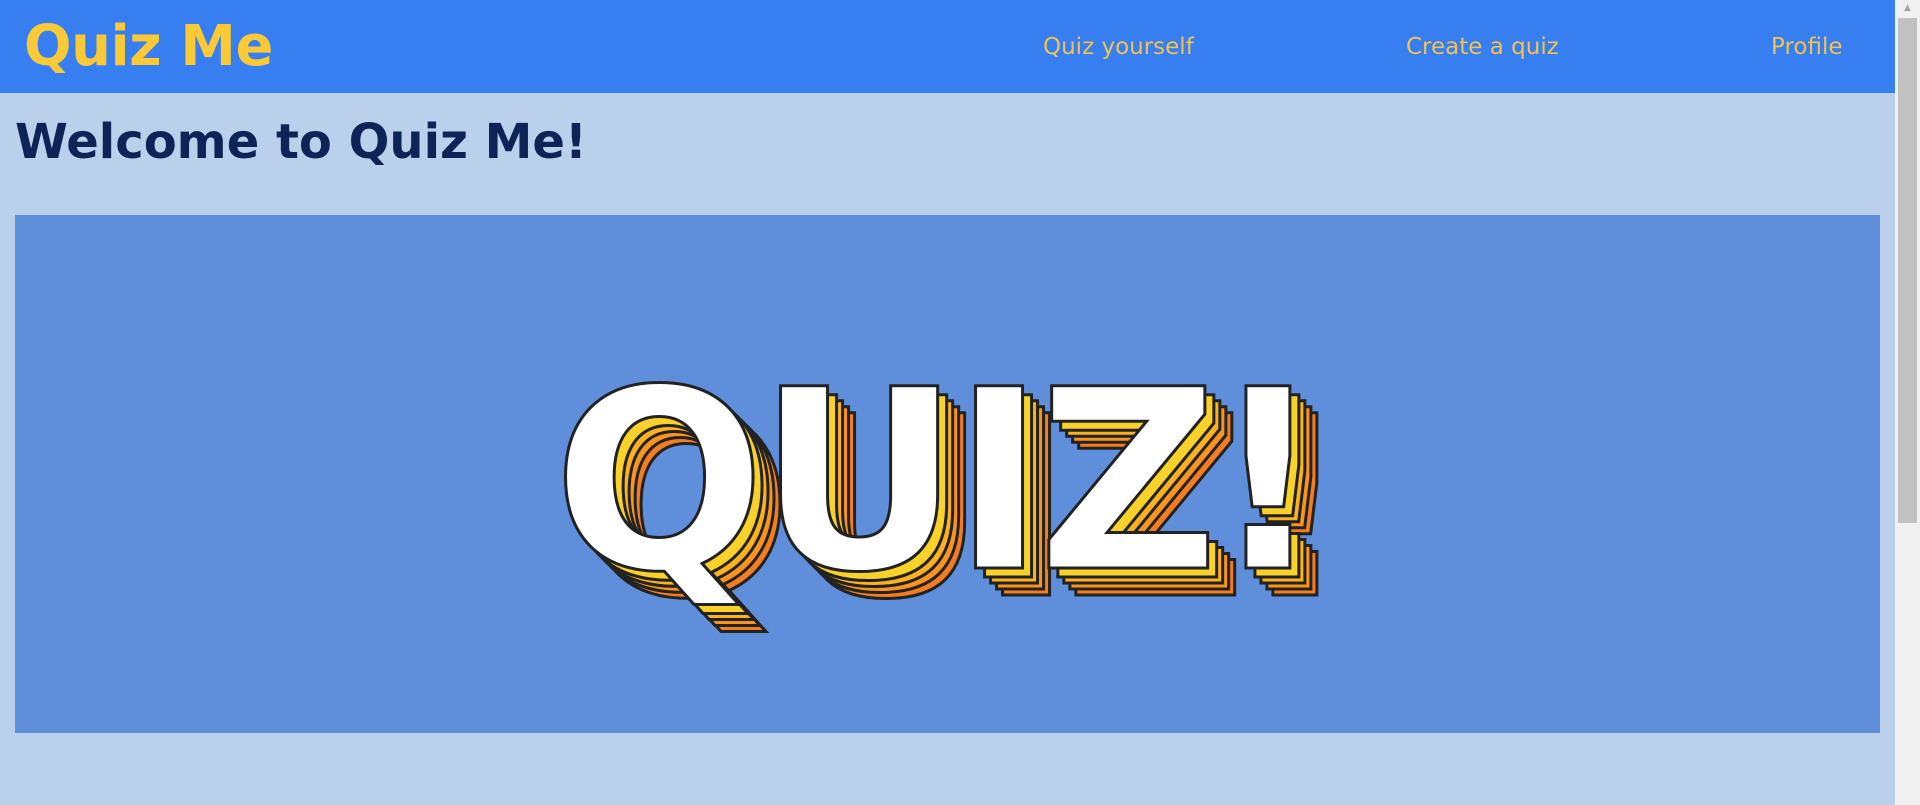 The width and height of the screenshot is (1920, 805). I want to click on triangle-up-icon: ▲, so click(1907, 8).